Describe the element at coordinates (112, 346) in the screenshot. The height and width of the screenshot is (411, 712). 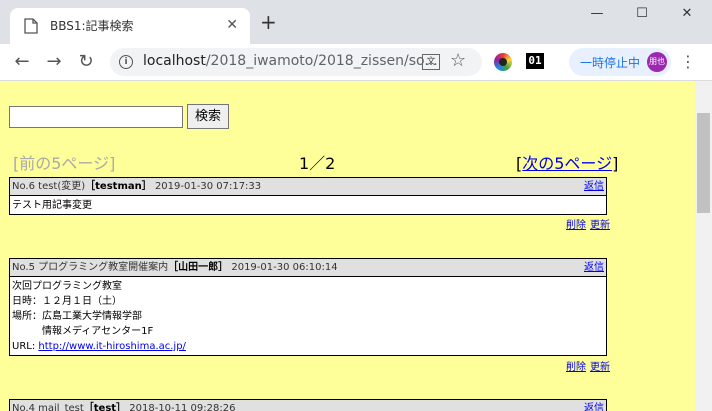
I see `post-url-link: http://www.it-hiroshima.ac.jp/` at that location.